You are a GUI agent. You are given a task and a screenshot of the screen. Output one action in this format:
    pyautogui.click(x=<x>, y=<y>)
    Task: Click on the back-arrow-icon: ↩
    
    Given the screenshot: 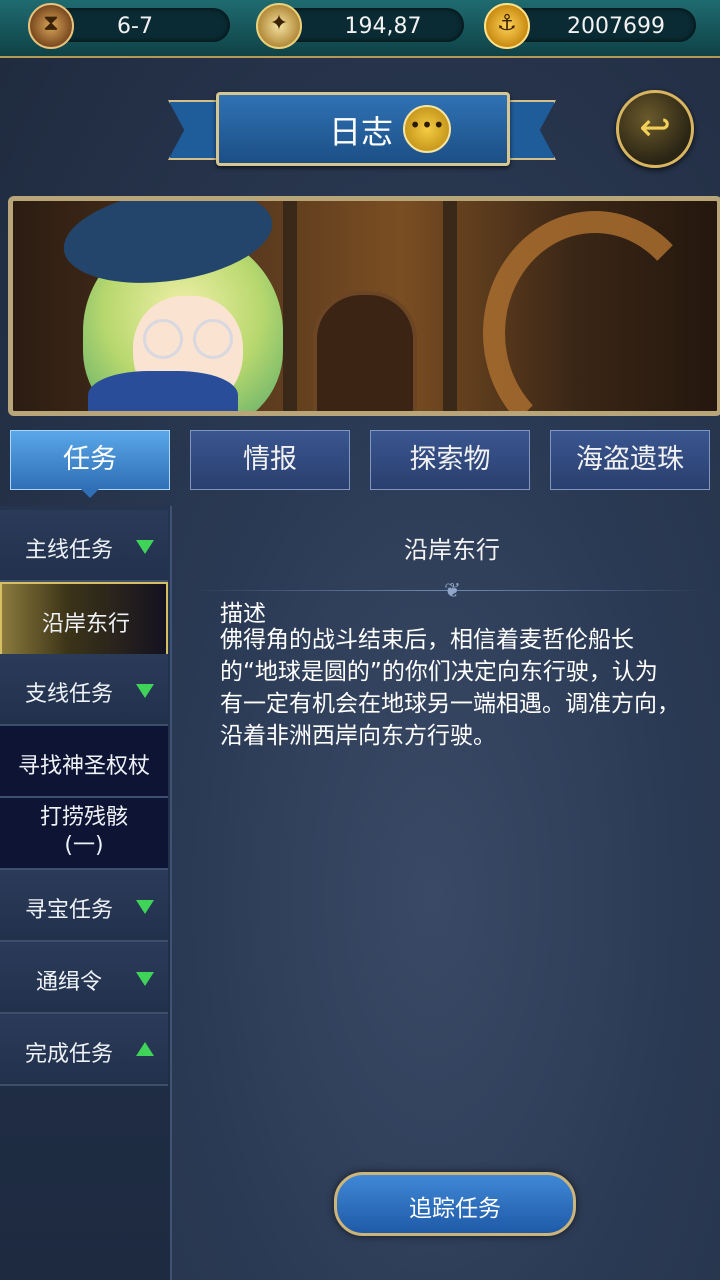 What is the action you would take?
    pyautogui.click(x=655, y=127)
    